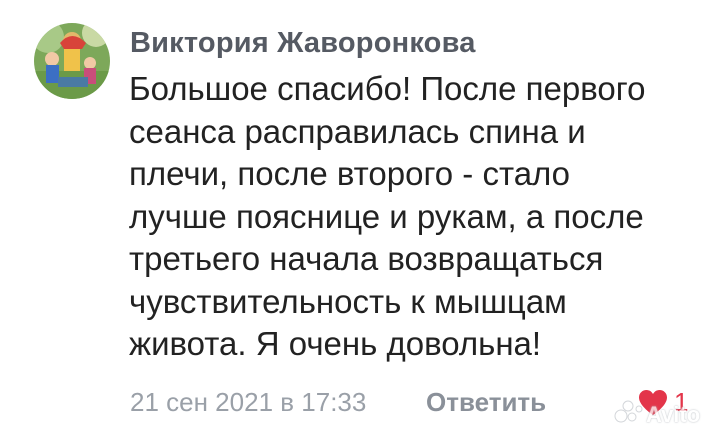  I want to click on reply-button: Ответить, so click(486, 402).